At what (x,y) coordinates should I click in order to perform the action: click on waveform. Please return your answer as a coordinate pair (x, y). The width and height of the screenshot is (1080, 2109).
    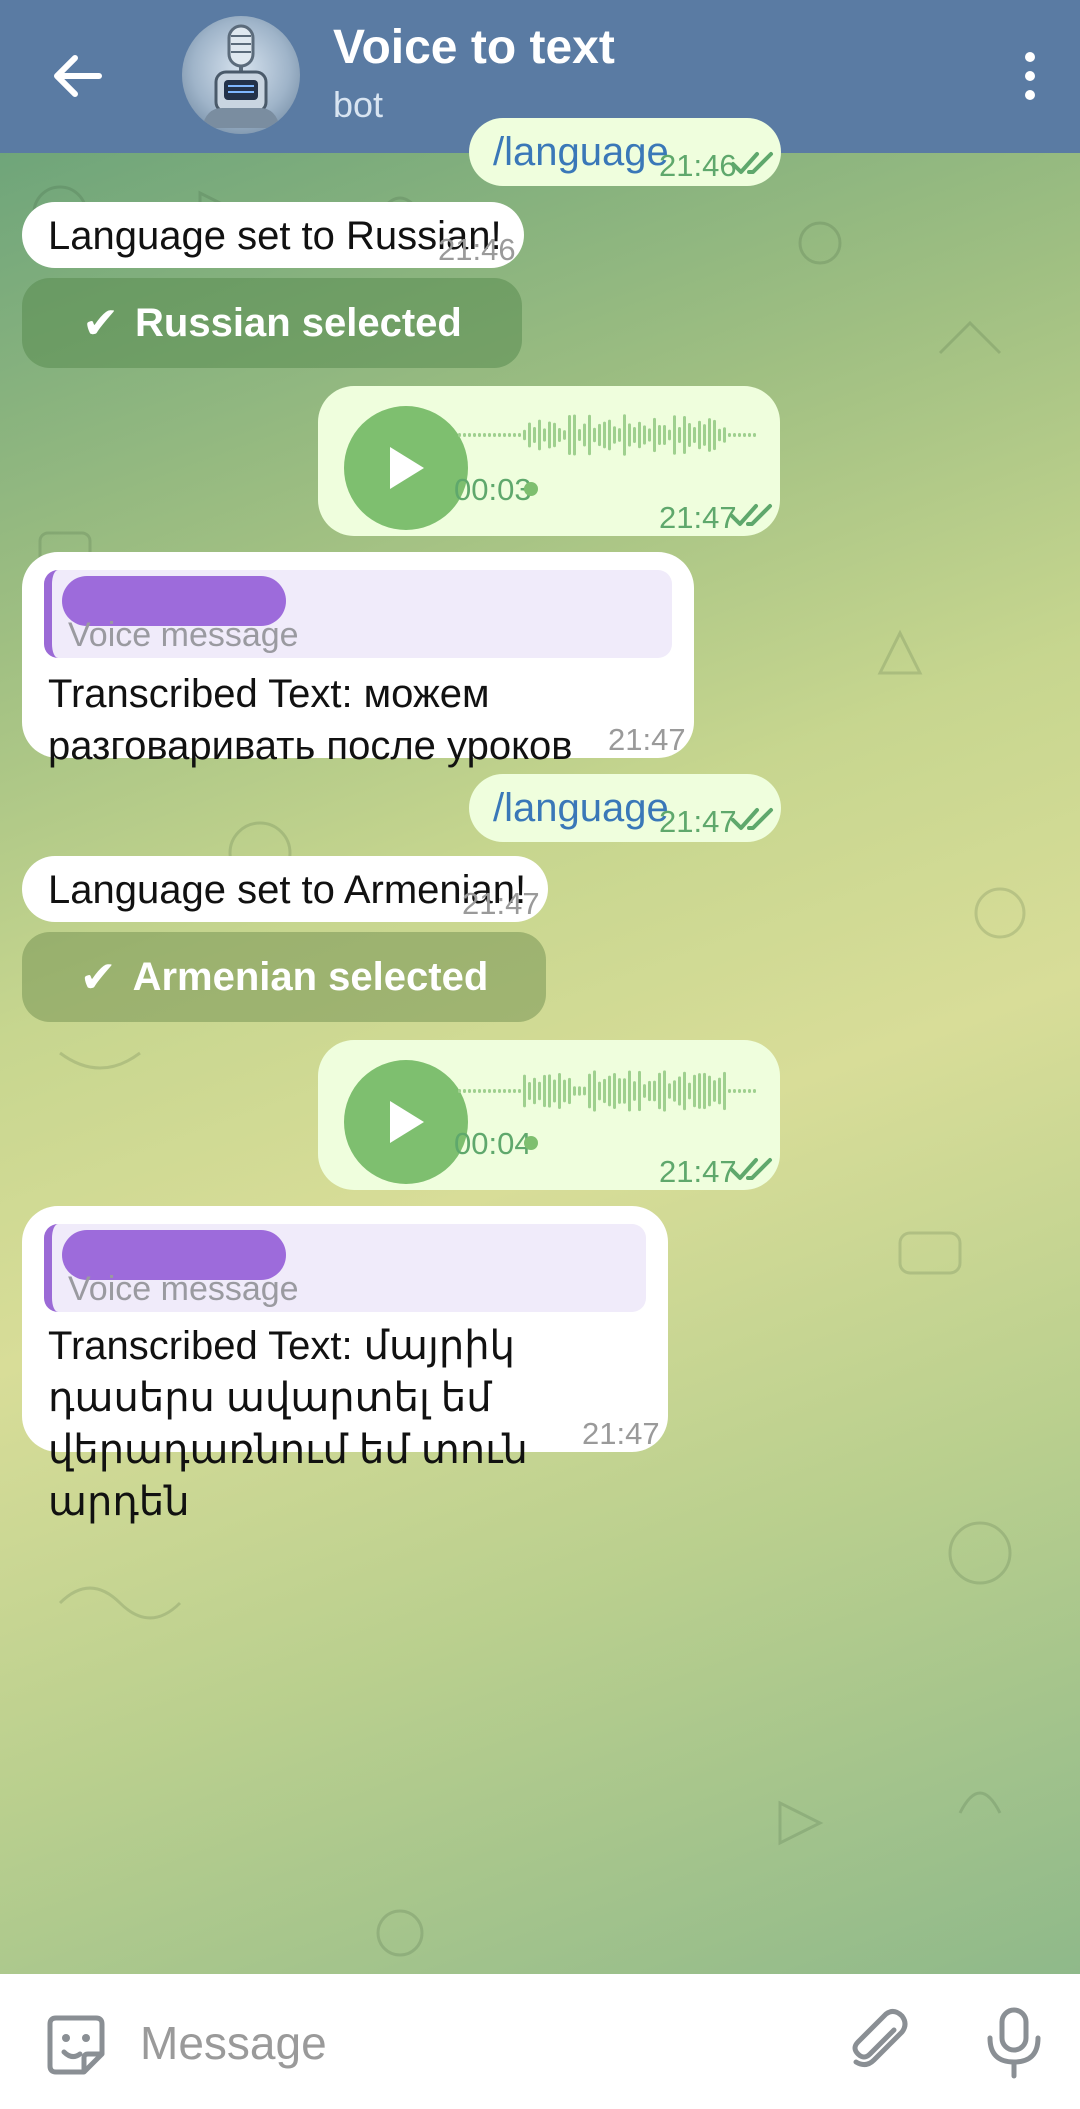
    Looking at the image, I should click on (607, 435).